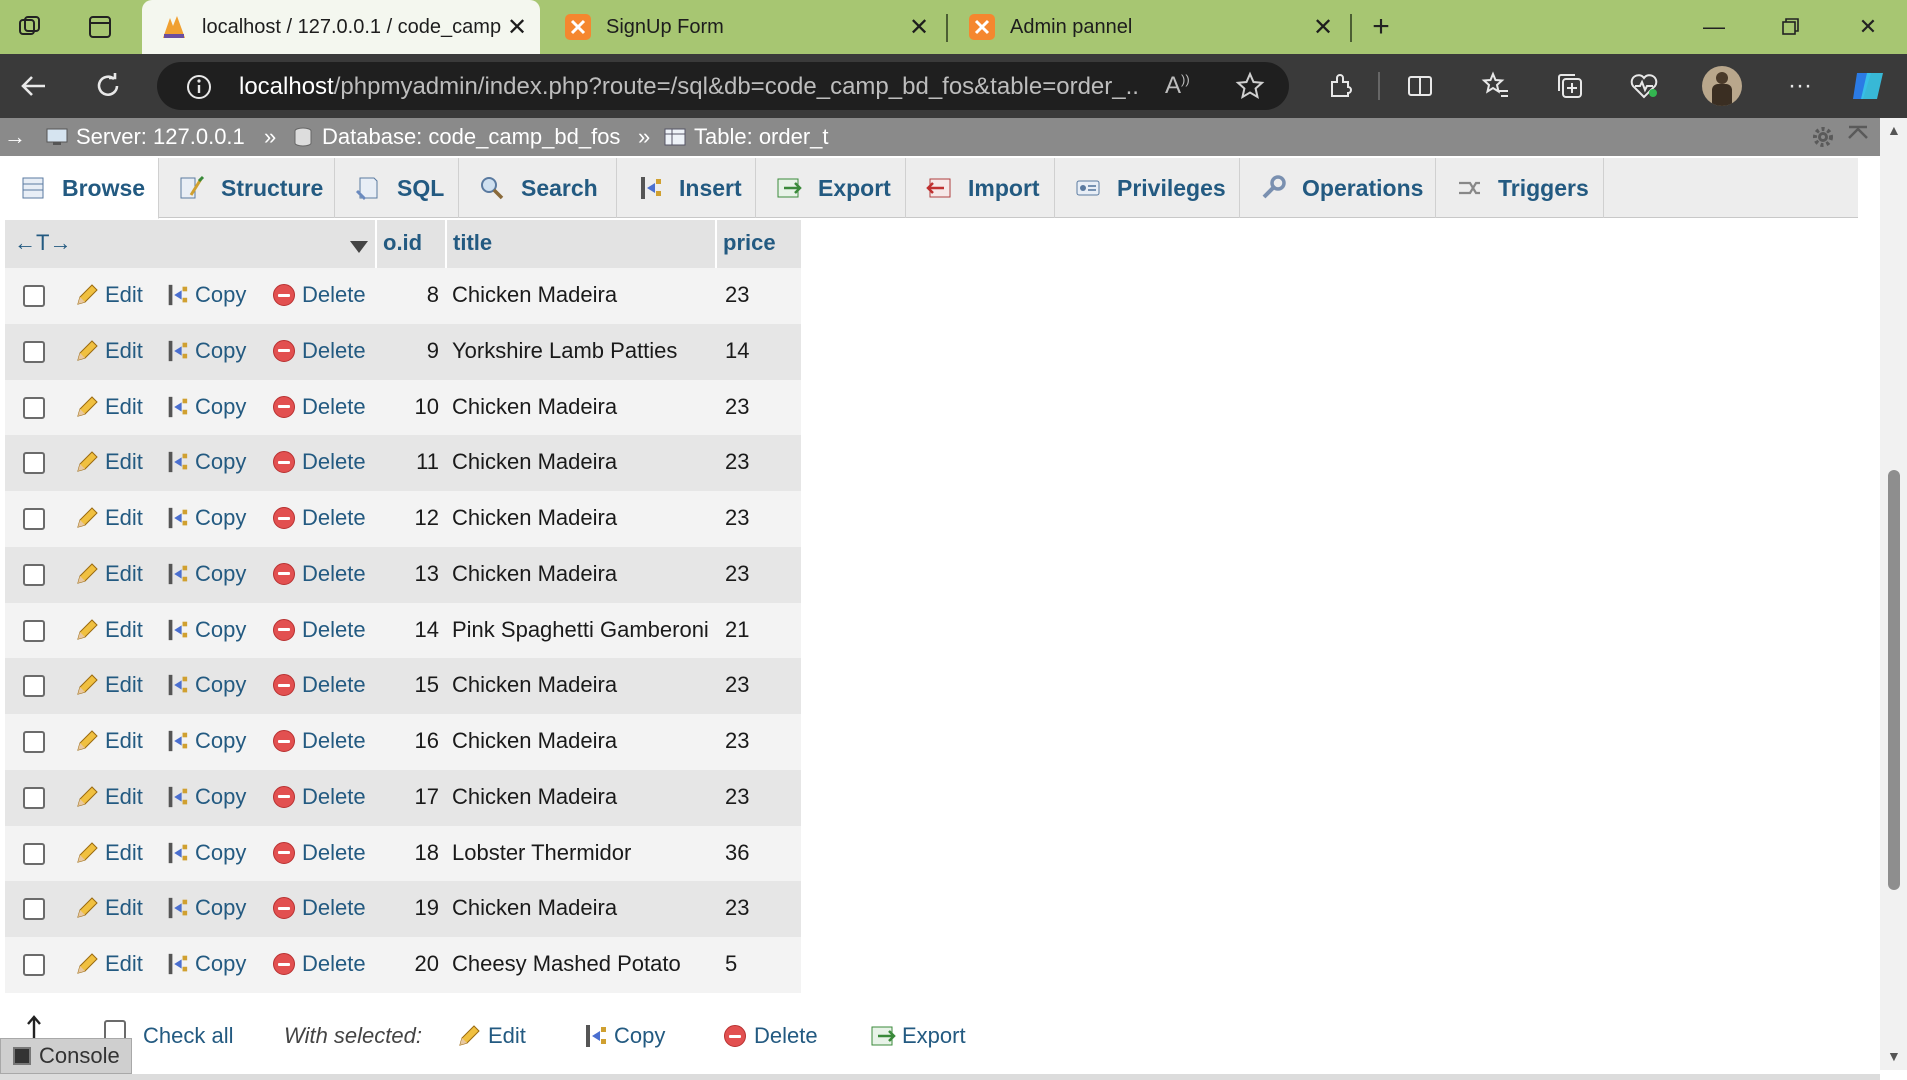 Image resolution: width=1907 pixels, height=1080 pixels. What do you see at coordinates (1858, 140) in the screenshot?
I see `collapse-top-icon` at bounding box center [1858, 140].